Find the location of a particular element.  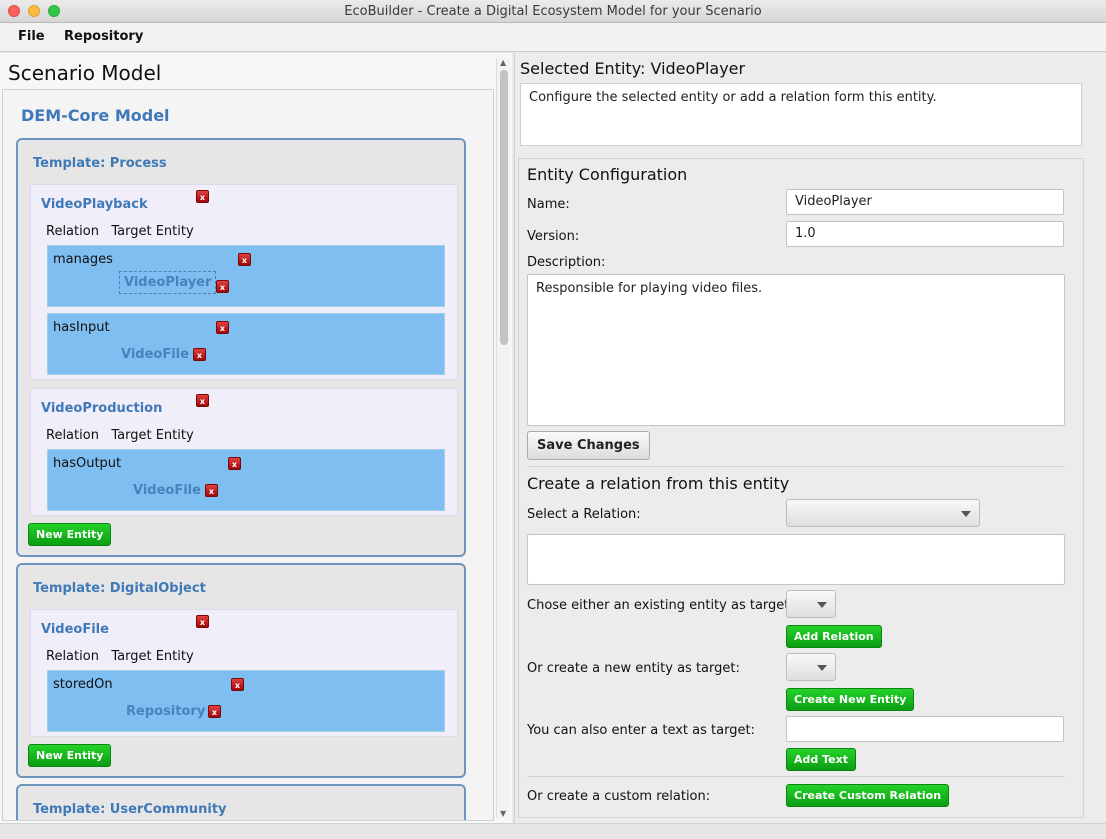

description-field: Responsible for playing video files. is located at coordinates (796, 350).